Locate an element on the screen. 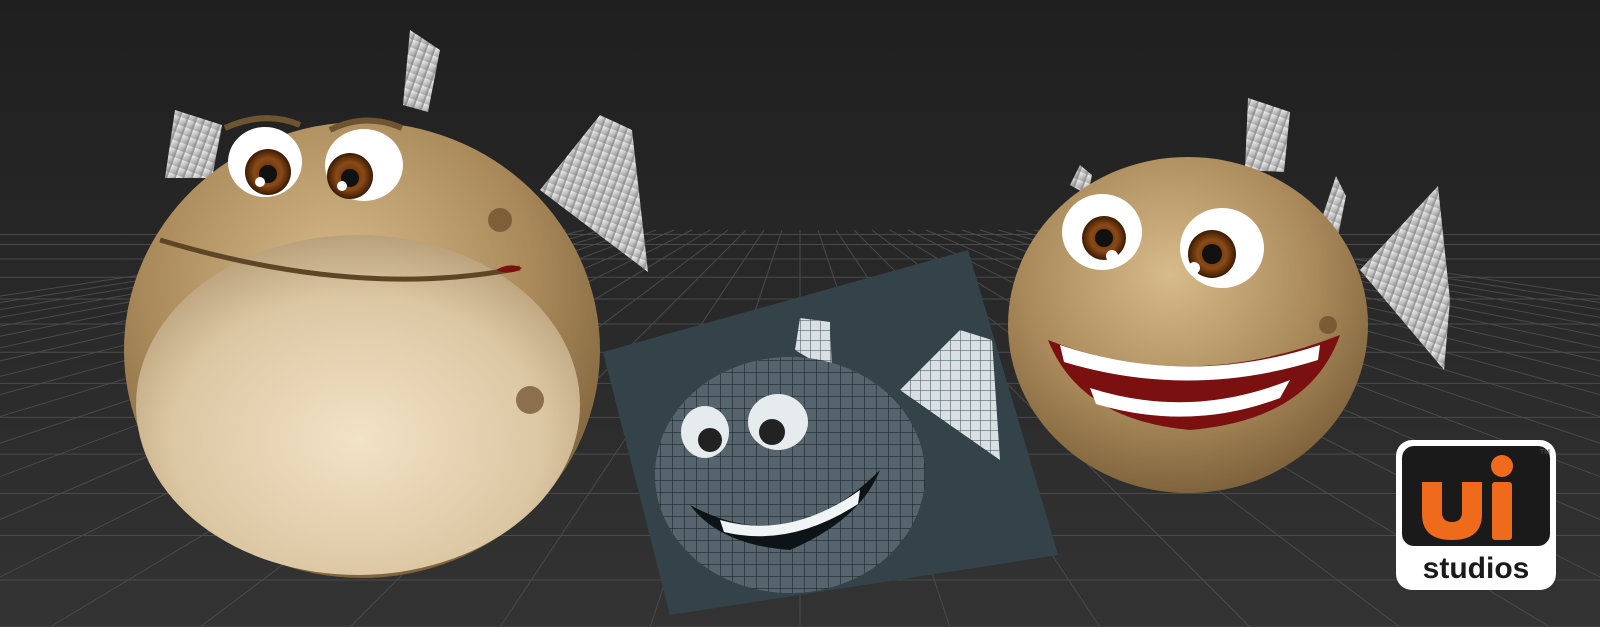  logo-text: studios is located at coordinates (1476, 568).